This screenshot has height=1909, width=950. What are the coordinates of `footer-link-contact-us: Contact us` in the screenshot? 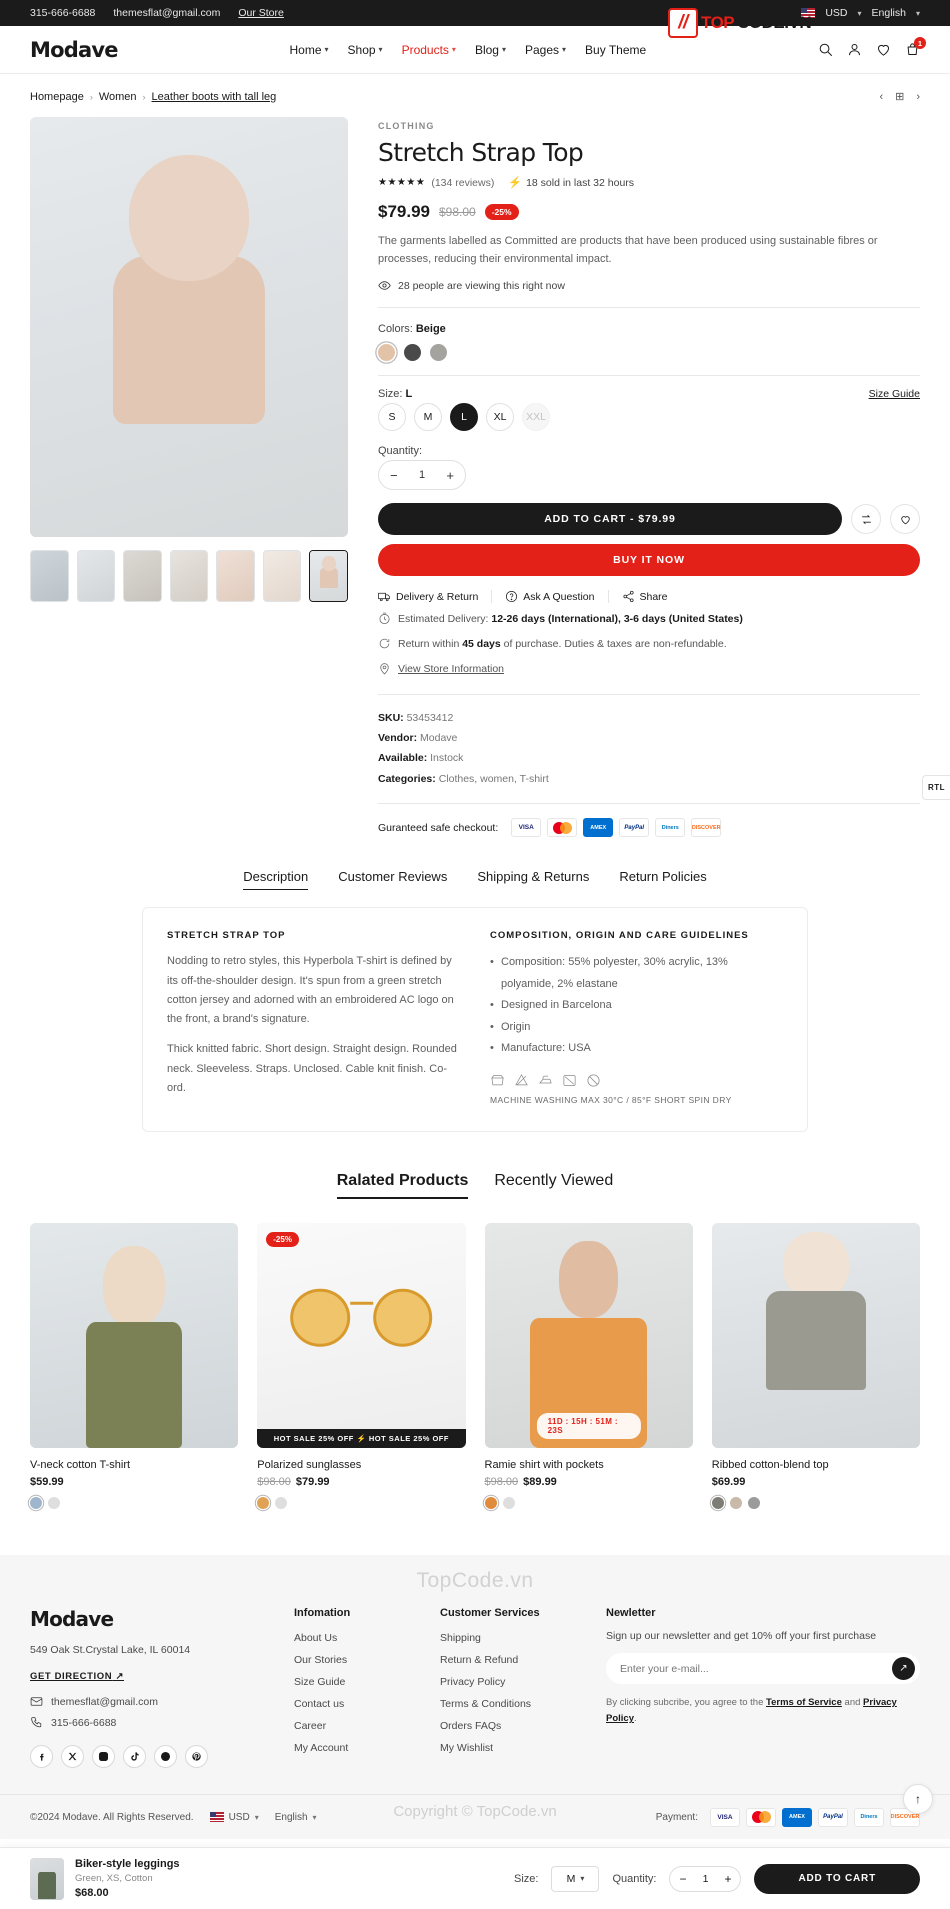 It's located at (353, 1704).